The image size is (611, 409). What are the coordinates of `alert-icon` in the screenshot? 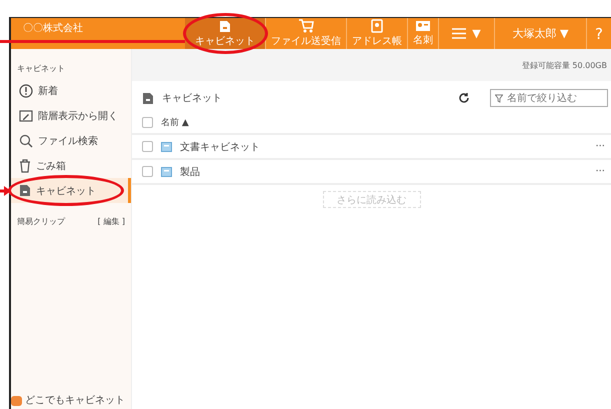 It's located at (26, 91).